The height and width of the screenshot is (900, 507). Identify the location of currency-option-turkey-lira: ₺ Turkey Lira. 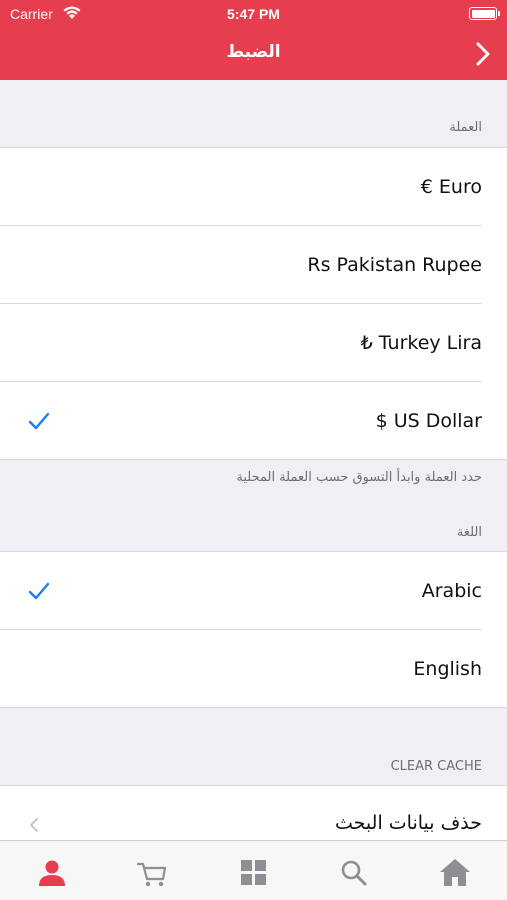
(253, 343).